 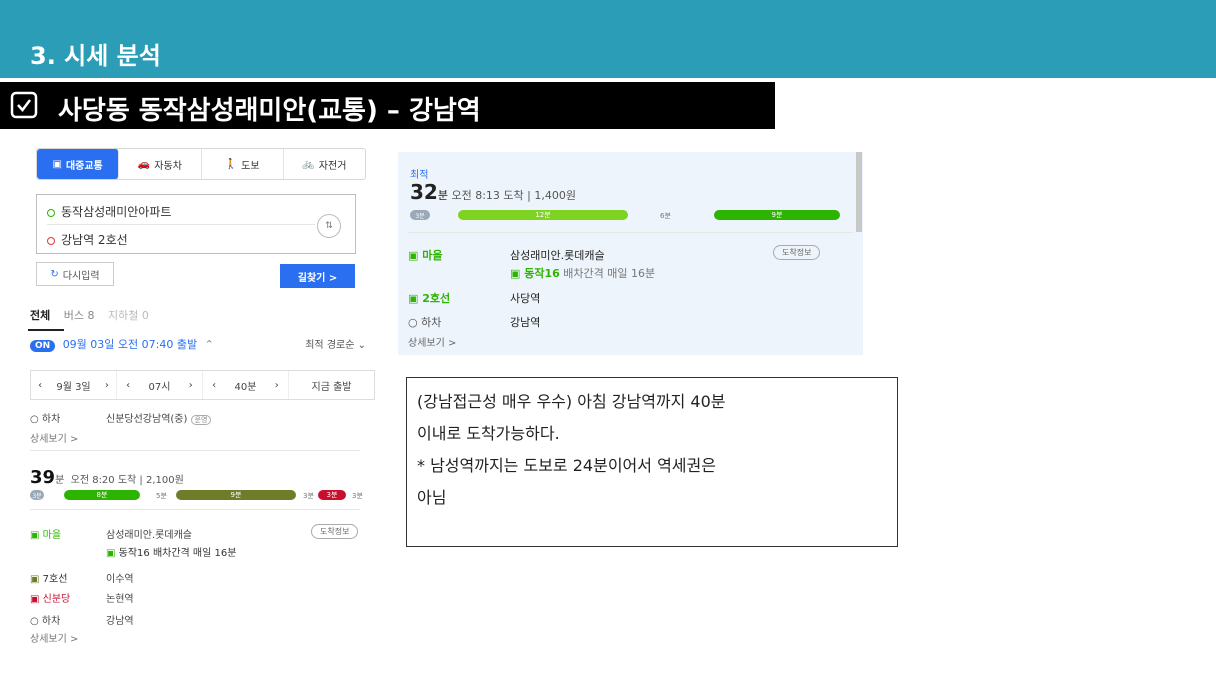 I want to click on refresh-icon: ↻, so click(x=54, y=274).